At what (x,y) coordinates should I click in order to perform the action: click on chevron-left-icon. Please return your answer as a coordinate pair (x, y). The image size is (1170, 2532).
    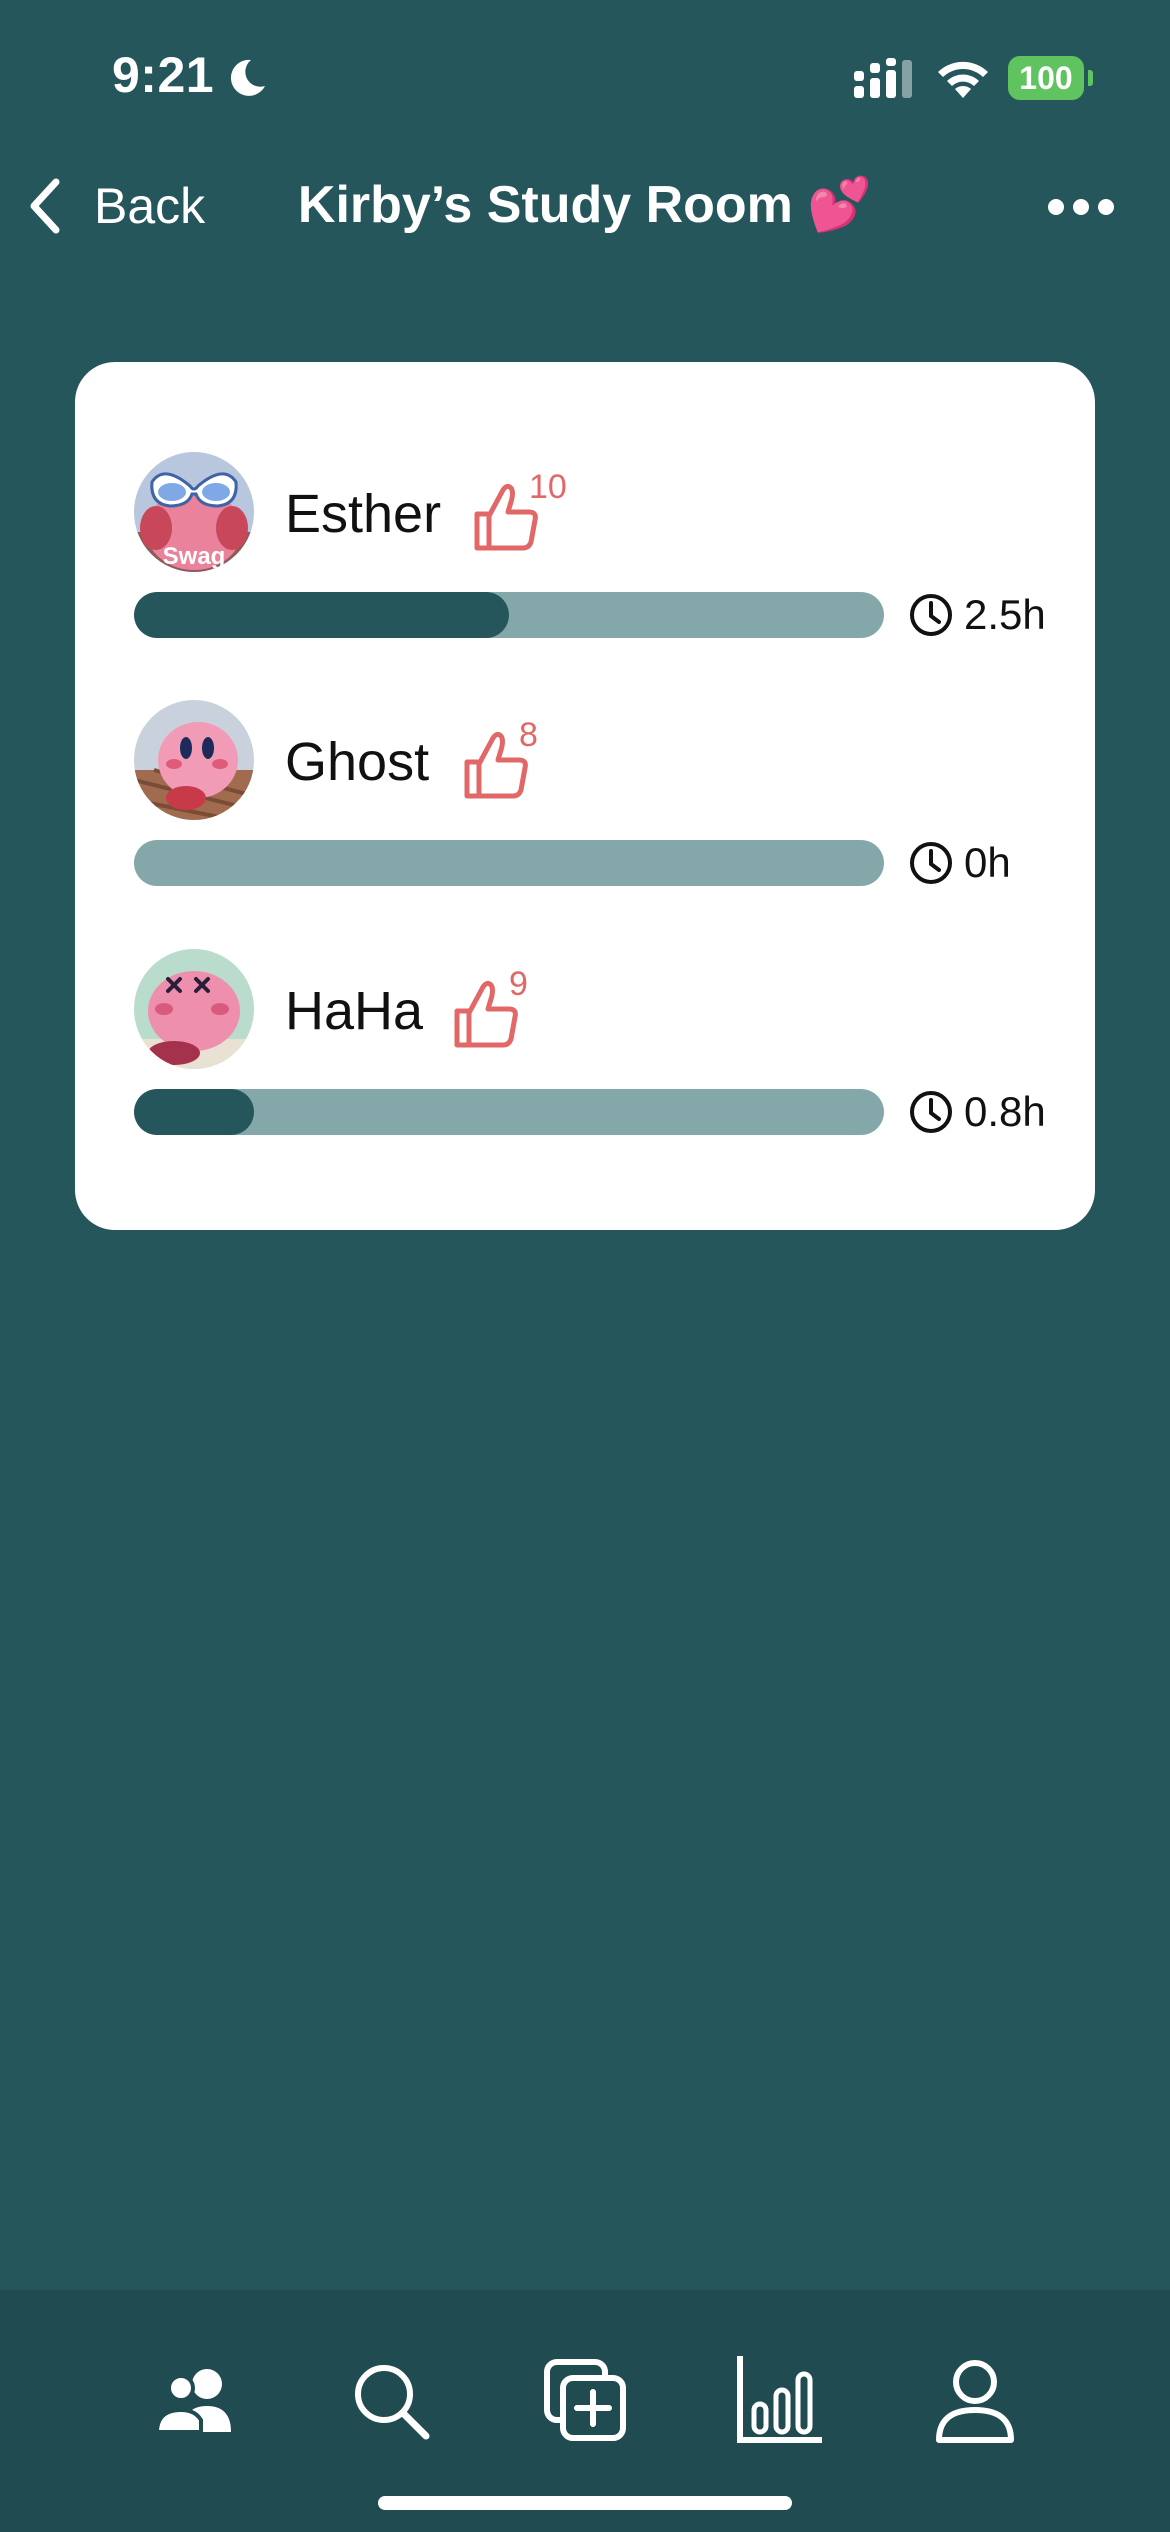
    Looking at the image, I should click on (45, 206).